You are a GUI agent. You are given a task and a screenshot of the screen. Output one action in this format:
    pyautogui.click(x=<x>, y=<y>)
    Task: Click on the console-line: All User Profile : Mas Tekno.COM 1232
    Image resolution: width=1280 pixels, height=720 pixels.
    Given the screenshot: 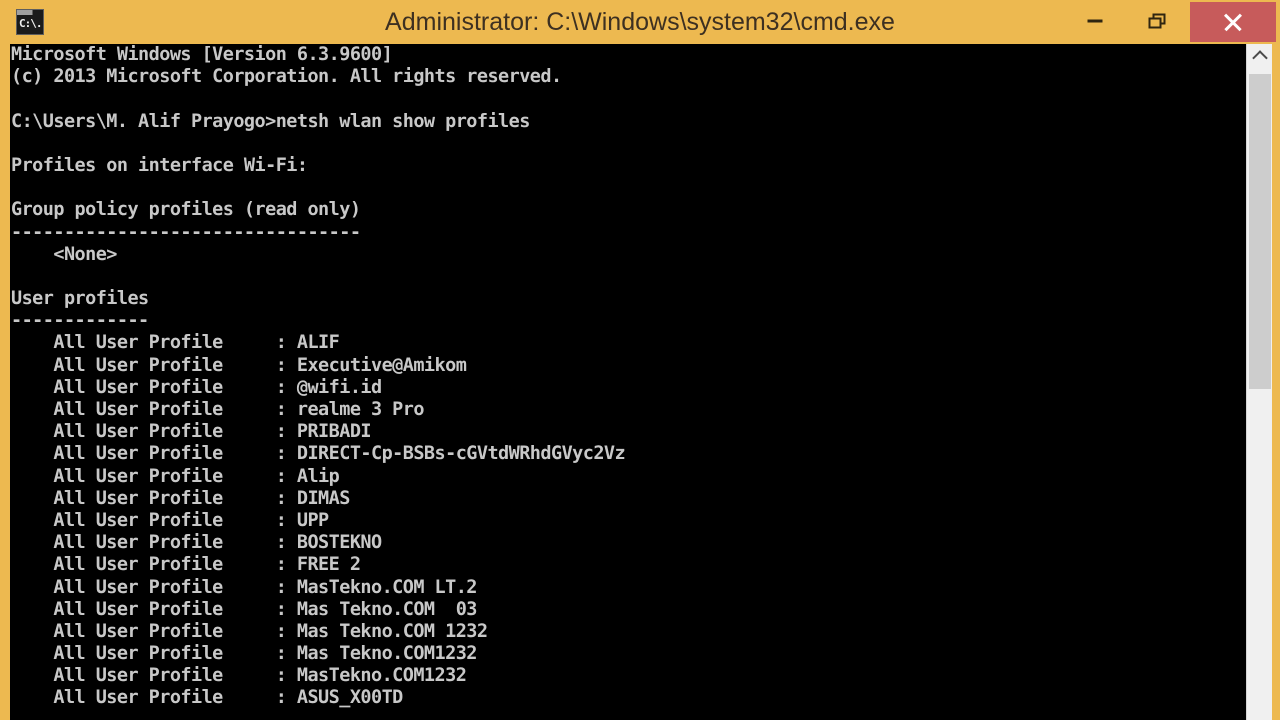 What is the action you would take?
    pyautogui.click(x=249, y=631)
    